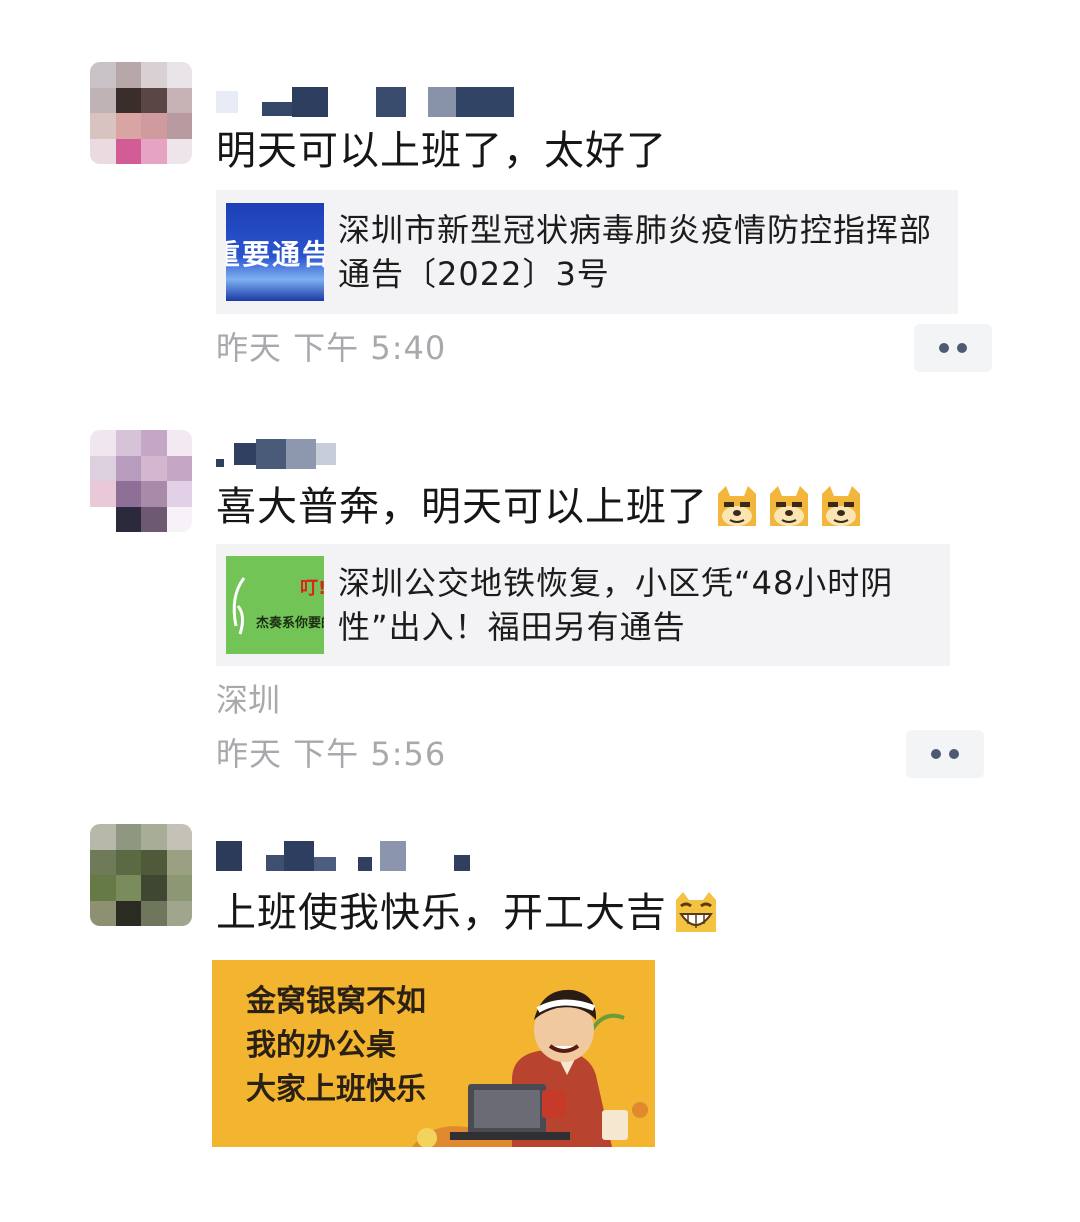 The width and height of the screenshot is (1080, 1222). I want to click on post-time: 昨天 下午 5:56, so click(331, 754).